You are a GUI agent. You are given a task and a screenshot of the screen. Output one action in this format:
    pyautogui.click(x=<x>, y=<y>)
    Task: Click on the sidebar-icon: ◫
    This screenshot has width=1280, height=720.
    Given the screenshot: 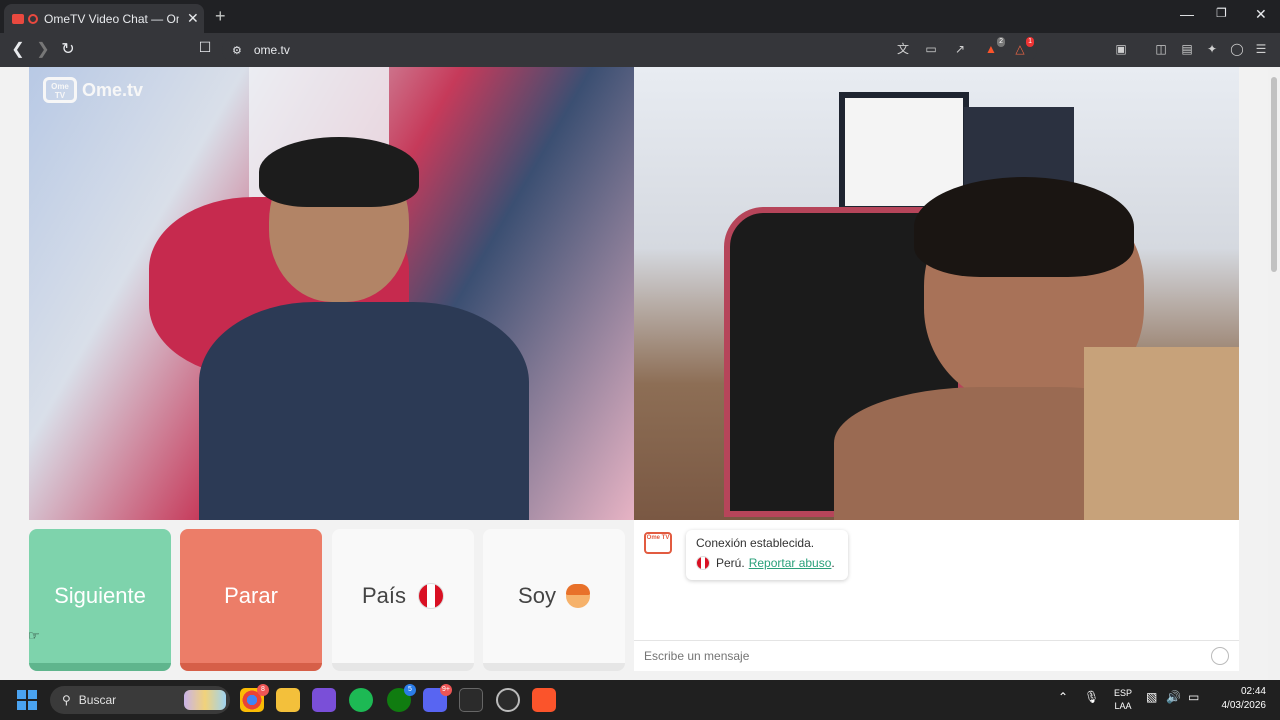 What is the action you would take?
    pyautogui.click(x=1161, y=49)
    